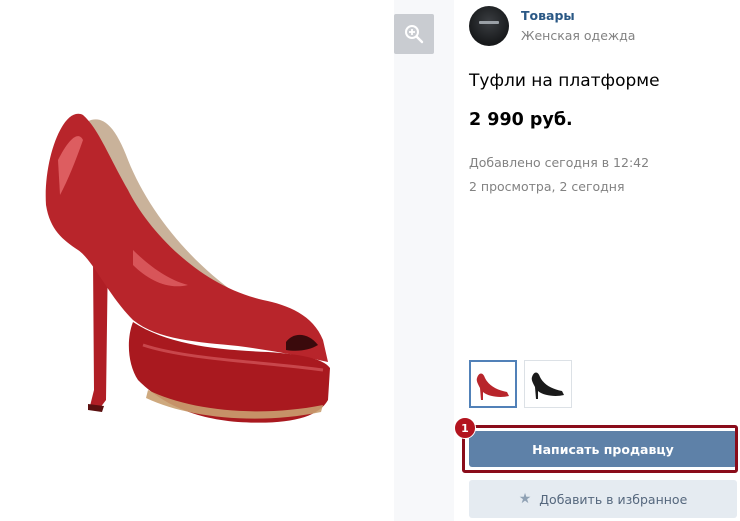 Image resolution: width=740 pixels, height=521 pixels. I want to click on group-category: Женская одежда, so click(578, 35).